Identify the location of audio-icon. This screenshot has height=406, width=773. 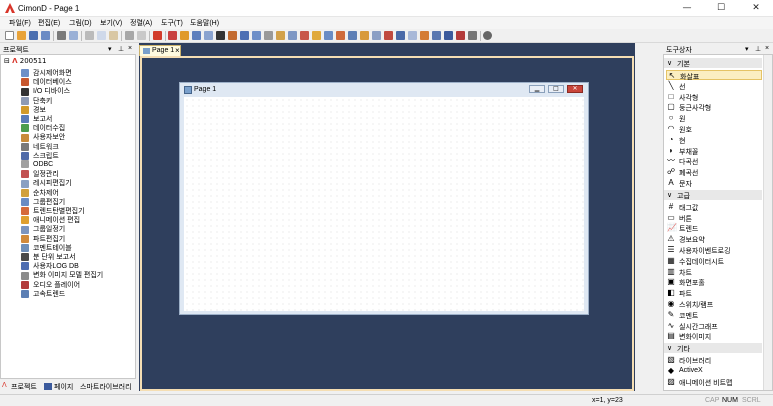
(388, 35).